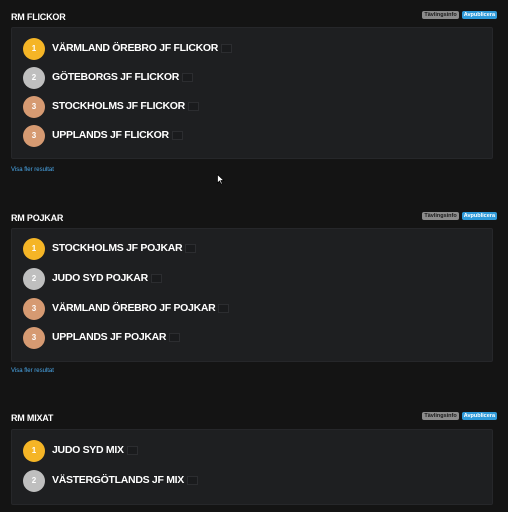  Describe the element at coordinates (254, 218) in the screenshot. I see `section-header: RM POJKAR Tävlingsinfo Avpublicera` at that location.